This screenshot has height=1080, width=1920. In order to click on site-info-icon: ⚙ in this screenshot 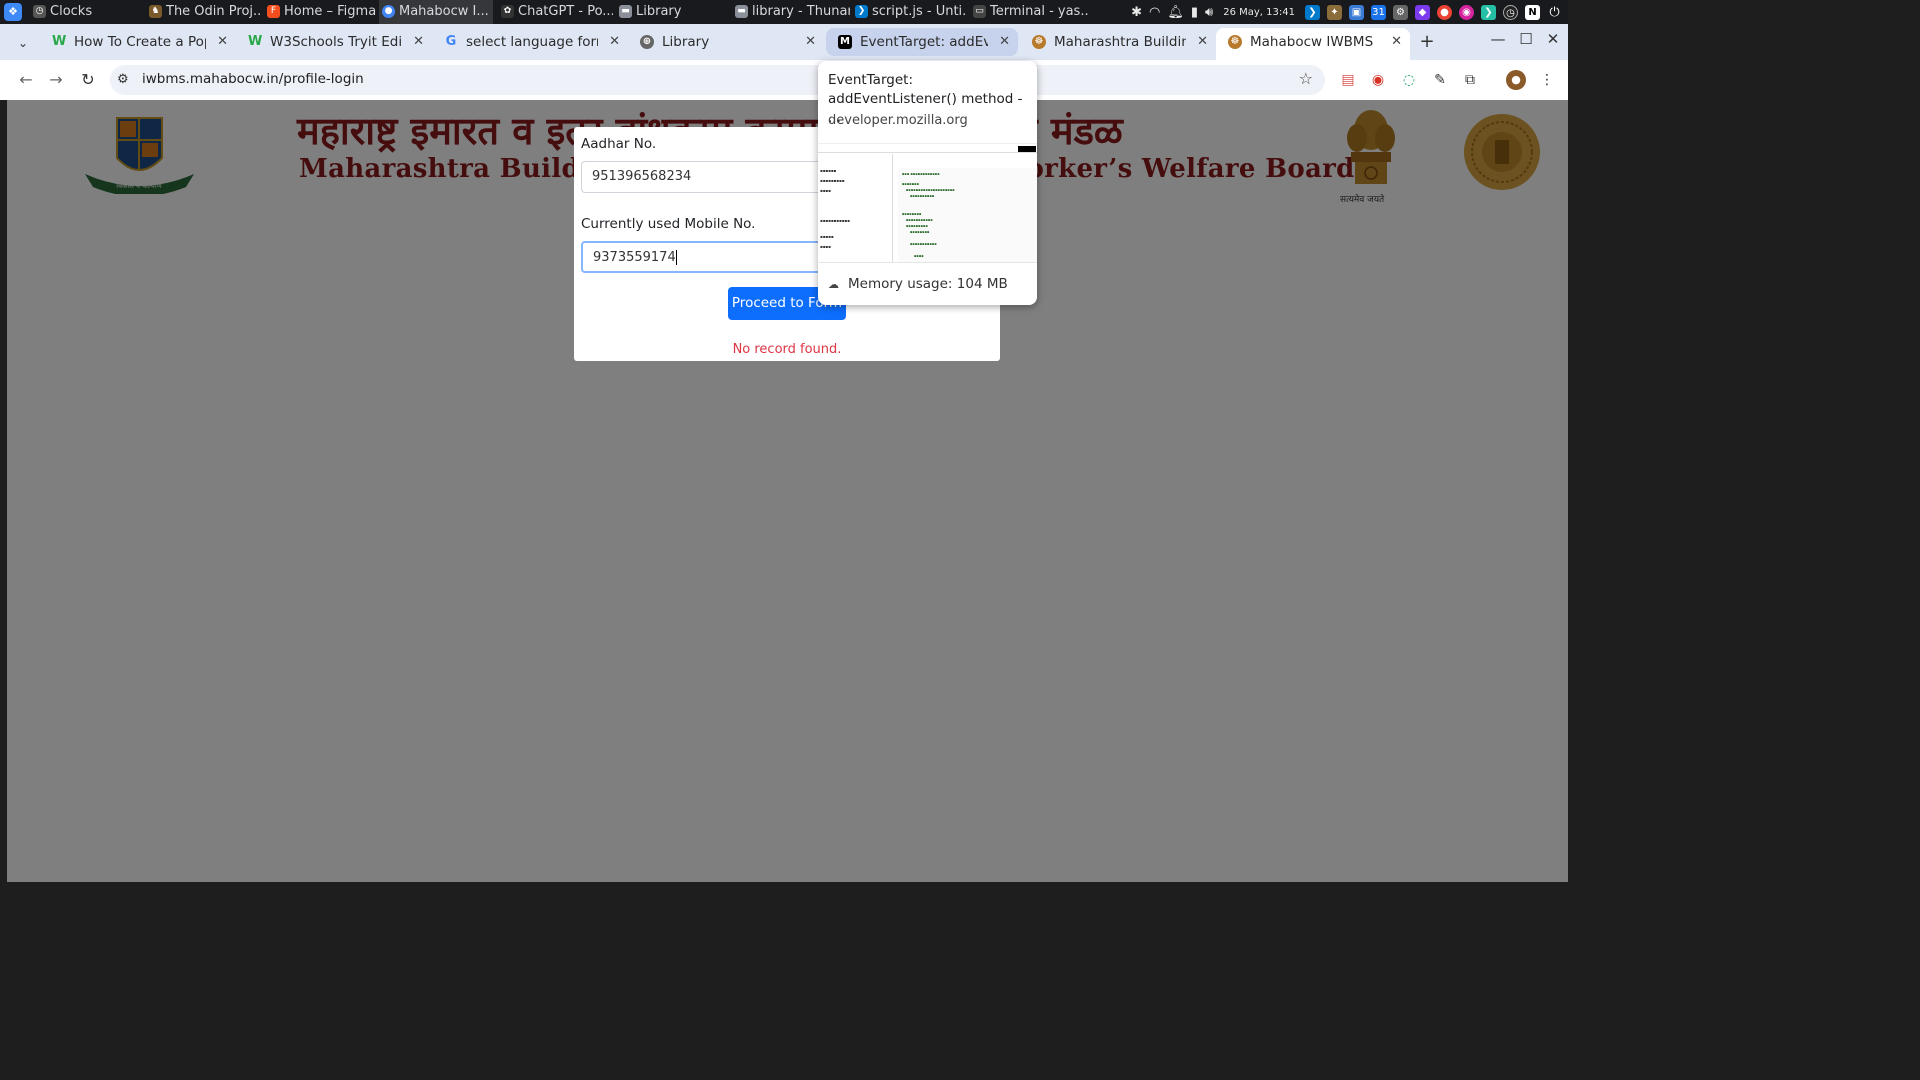, I will do `click(123, 79)`.